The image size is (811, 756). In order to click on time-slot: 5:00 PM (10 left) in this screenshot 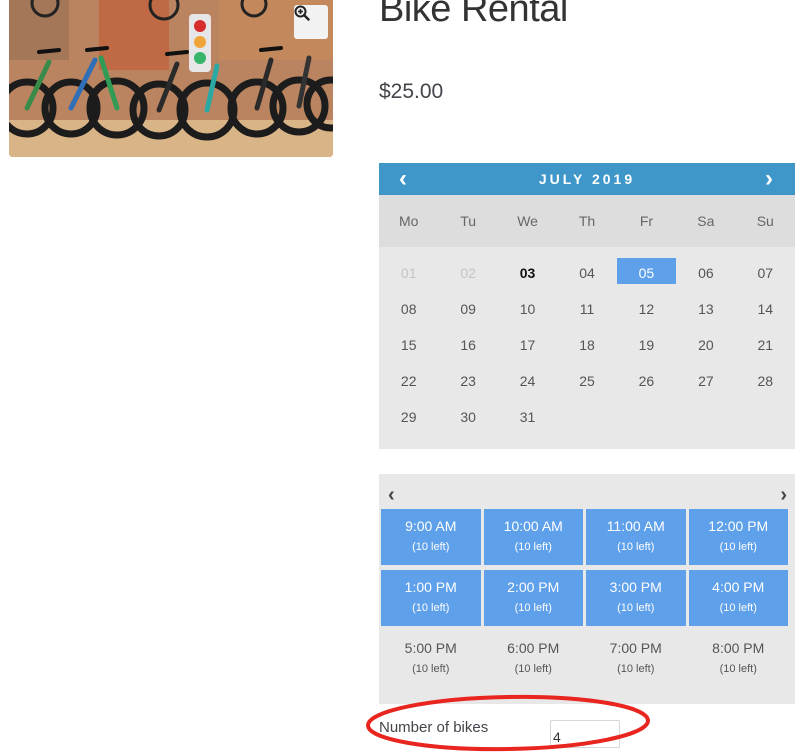, I will do `click(431, 659)`.